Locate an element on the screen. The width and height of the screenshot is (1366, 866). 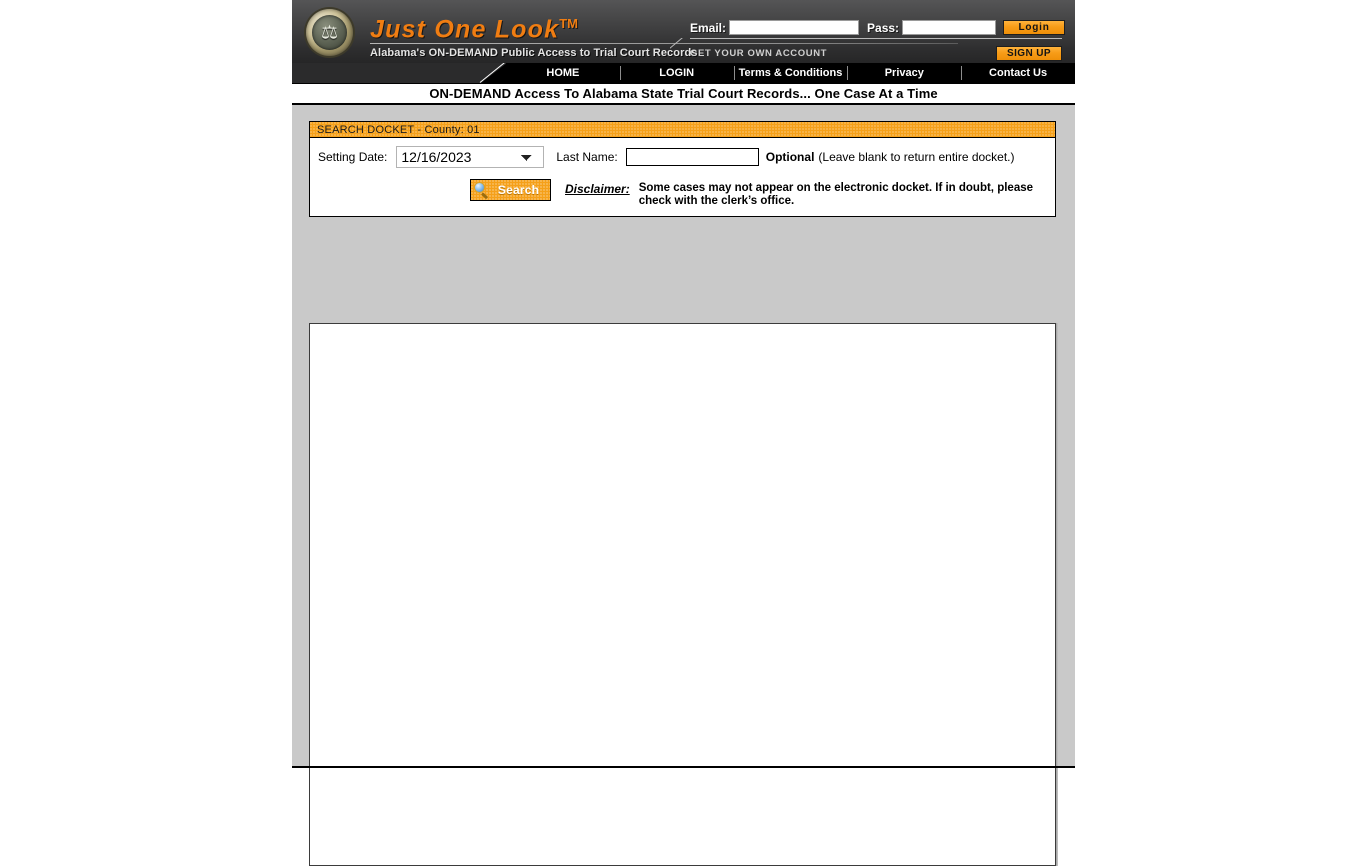
magnifying-glass-icon is located at coordinates (481, 190).